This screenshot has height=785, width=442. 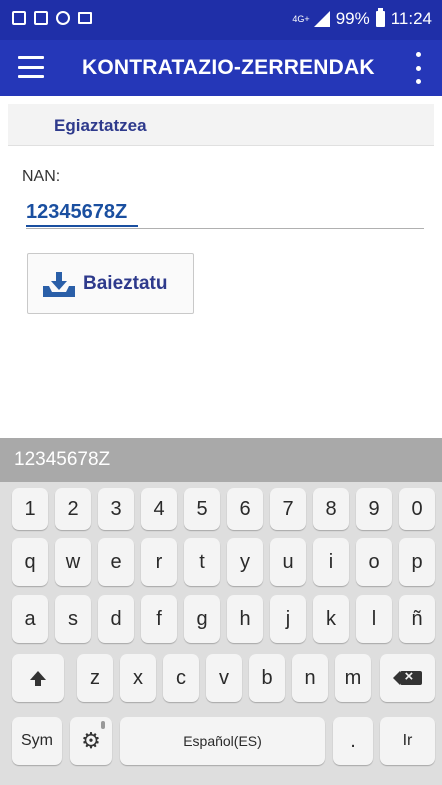 I want to click on battery-icon, so click(x=380, y=17).